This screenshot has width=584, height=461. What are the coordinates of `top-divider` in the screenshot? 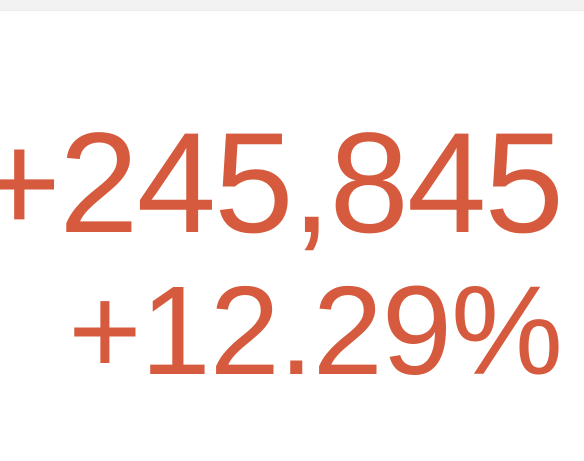 It's located at (292, 5).